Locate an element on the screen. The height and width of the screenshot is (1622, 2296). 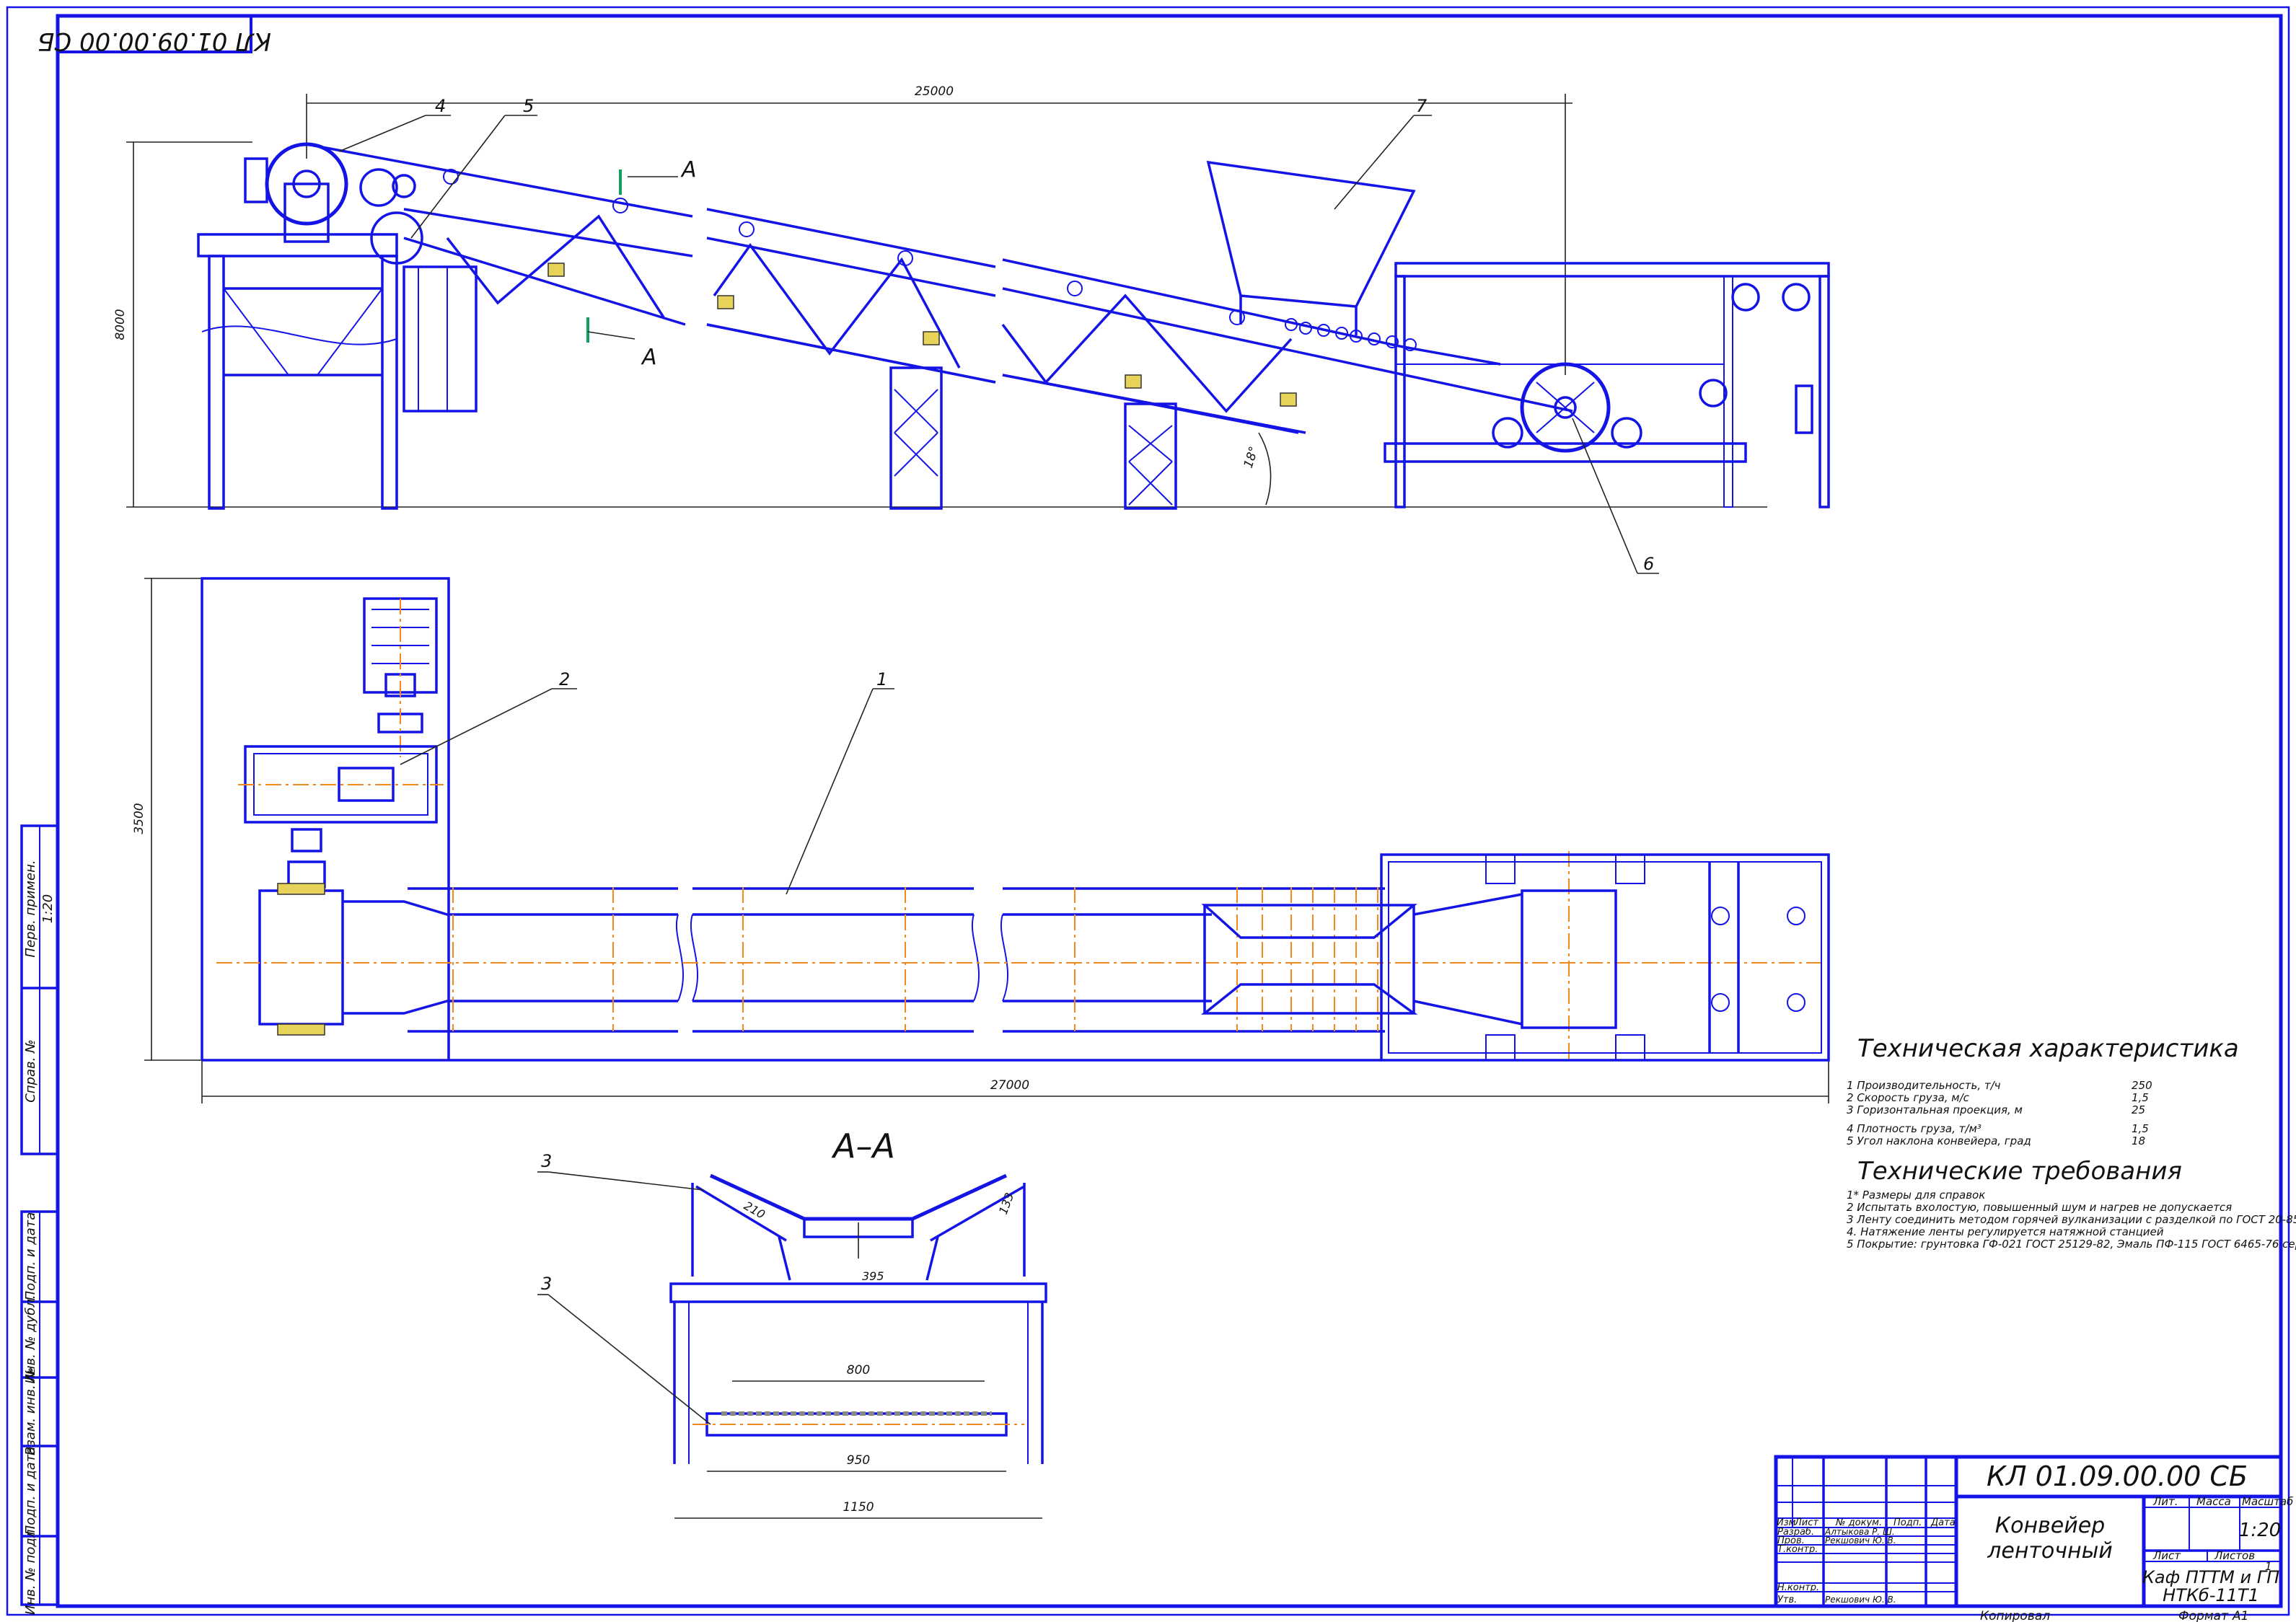
tb-masshtab: Масштаб is located at coordinates (2267, 1501).